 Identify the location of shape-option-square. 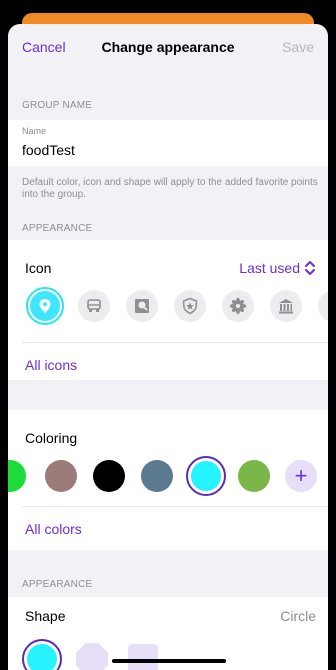
(143, 657).